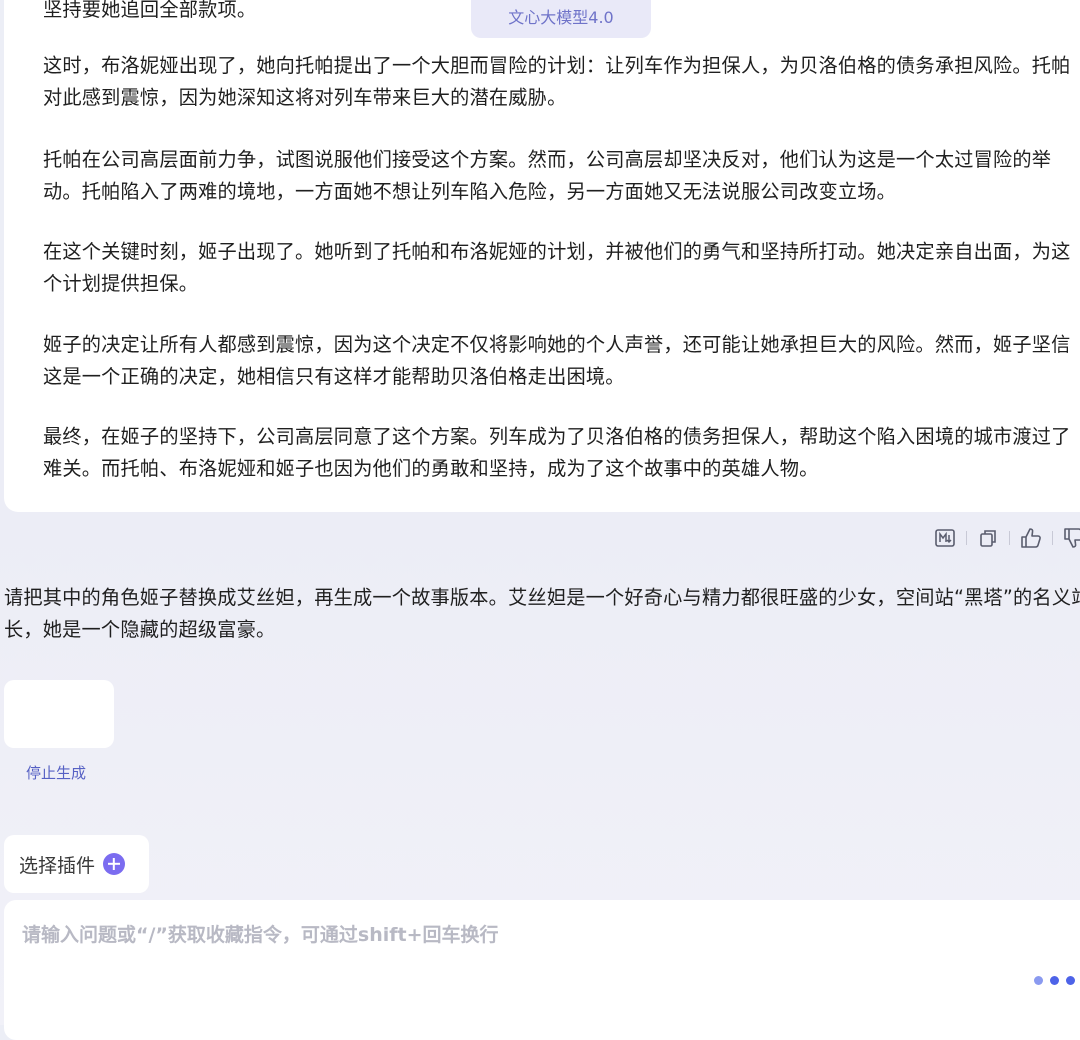  Describe the element at coordinates (945, 538) in the screenshot. I see `markdown-icon` at that location.